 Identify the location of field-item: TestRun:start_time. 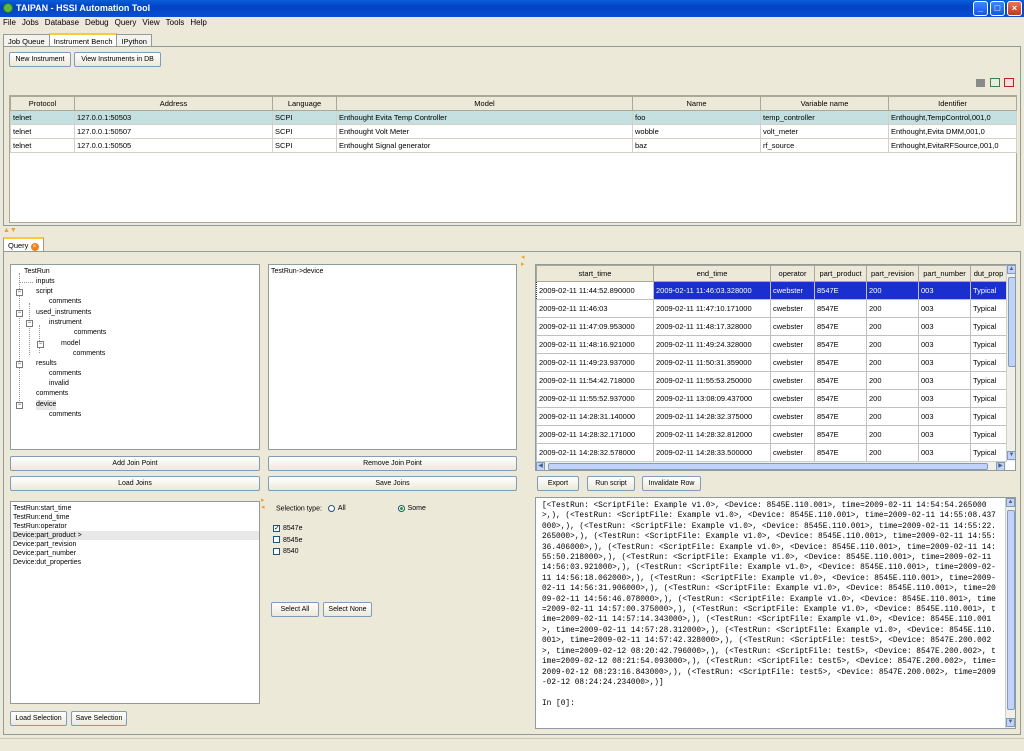
(135, 508).